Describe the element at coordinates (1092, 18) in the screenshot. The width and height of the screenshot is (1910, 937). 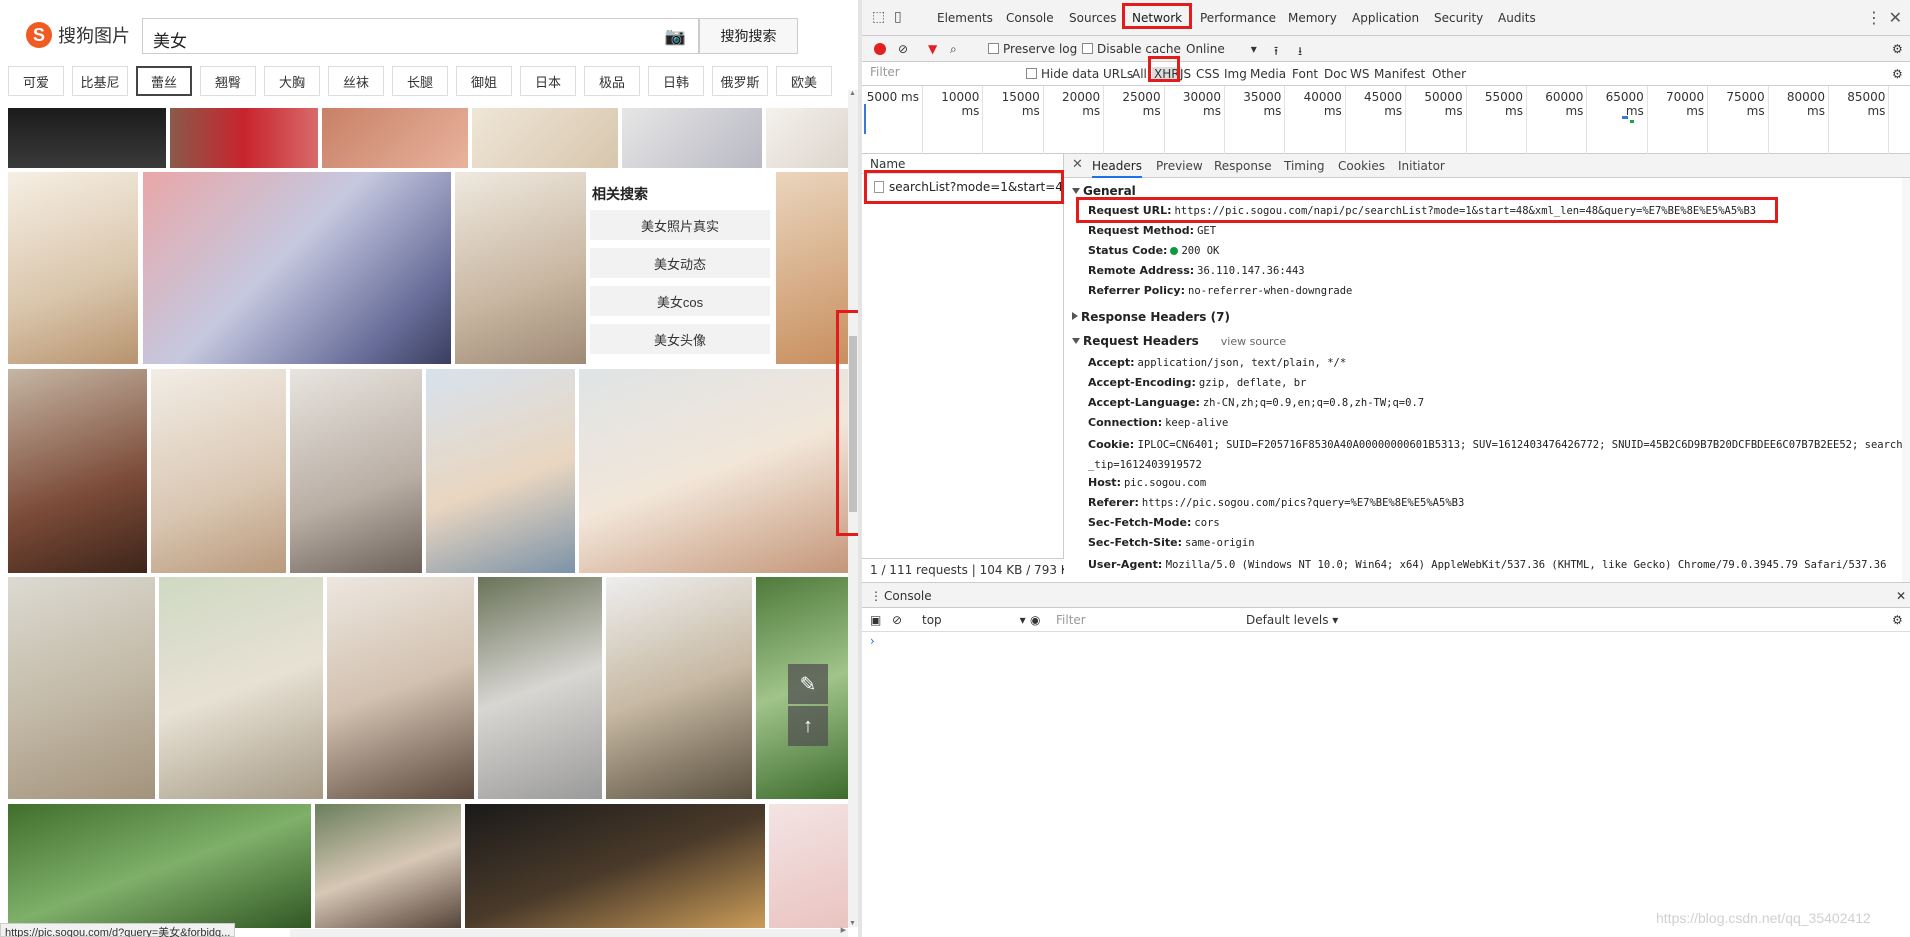
I see `tab-sources: Sources` at that location.